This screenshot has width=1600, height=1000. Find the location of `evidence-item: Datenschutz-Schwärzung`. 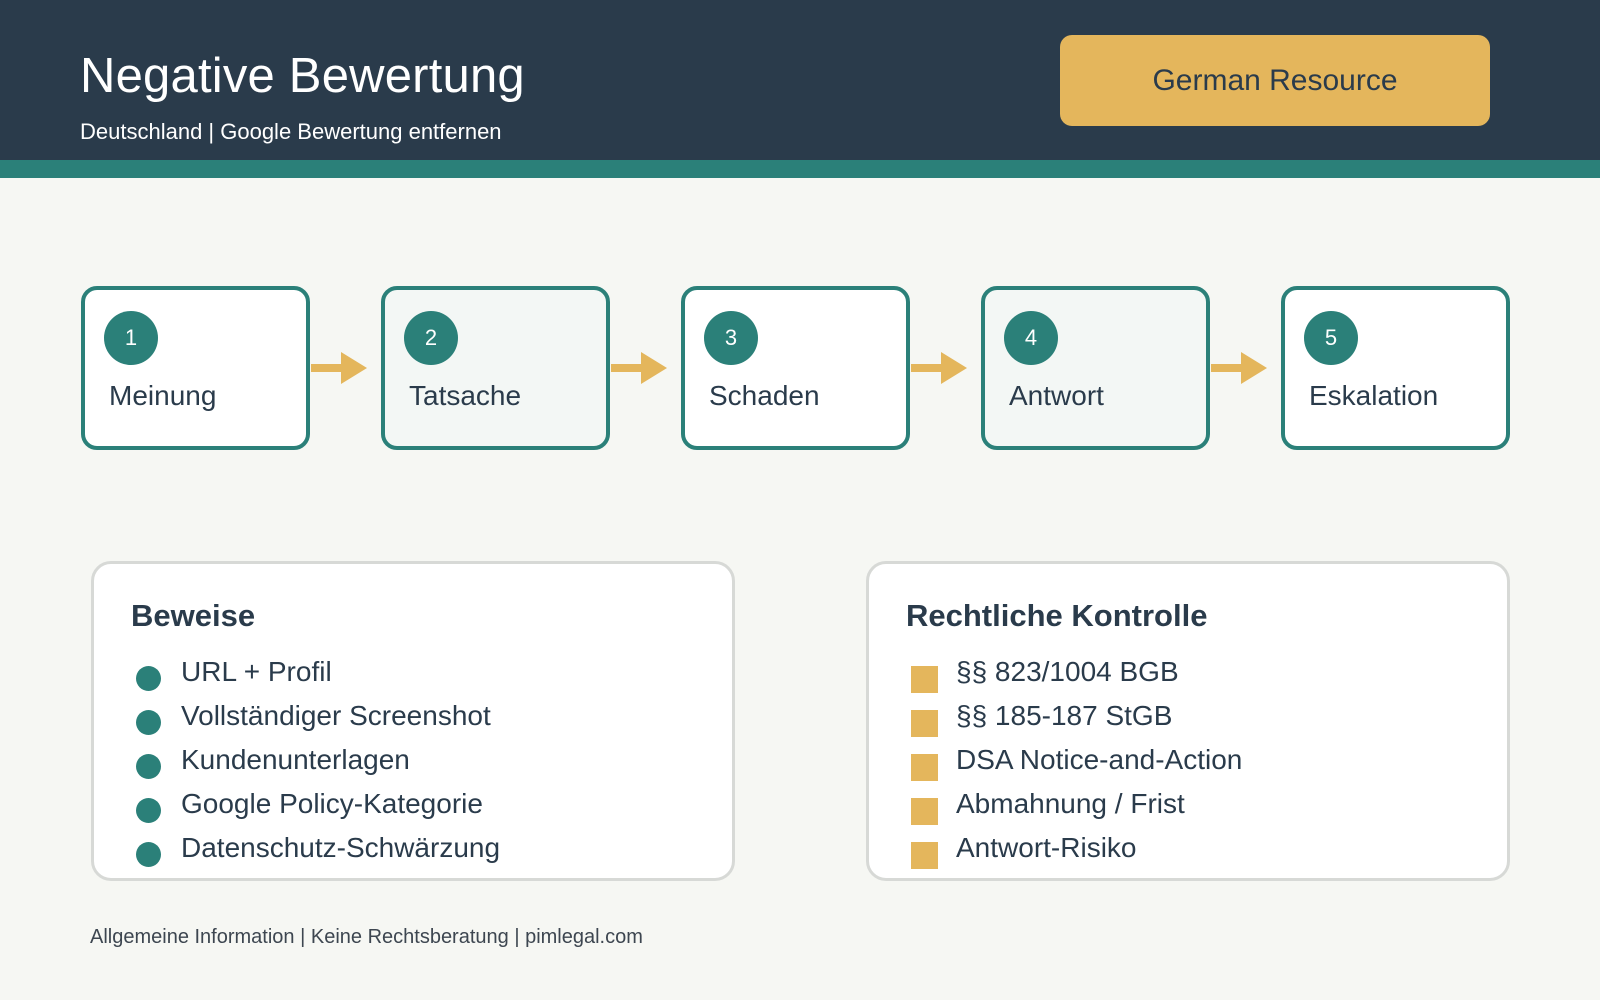

evidence-item: Datenschutz-Schwärzung is located at coordinates (413, 852).